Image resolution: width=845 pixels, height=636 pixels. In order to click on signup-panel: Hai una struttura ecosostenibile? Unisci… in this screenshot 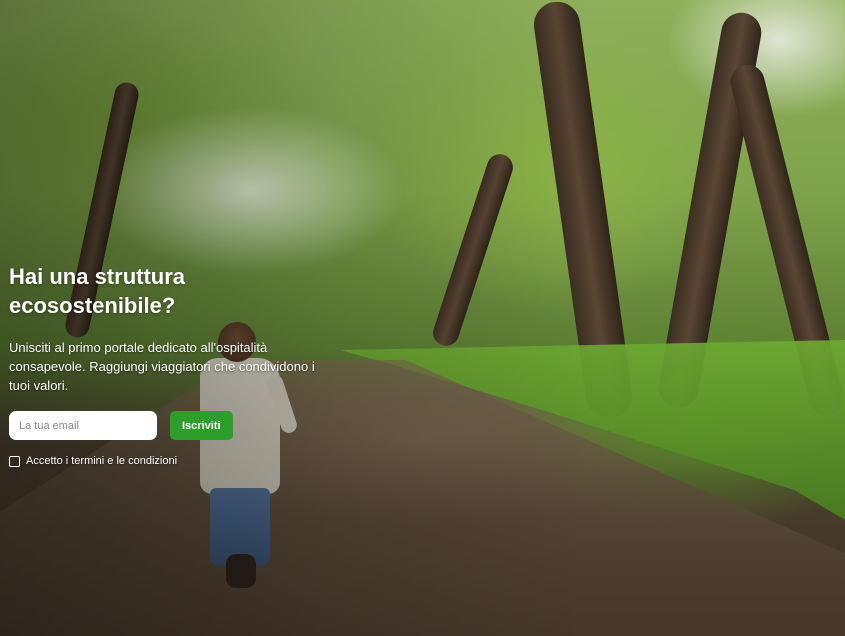, I will do `click(179, 364)`.